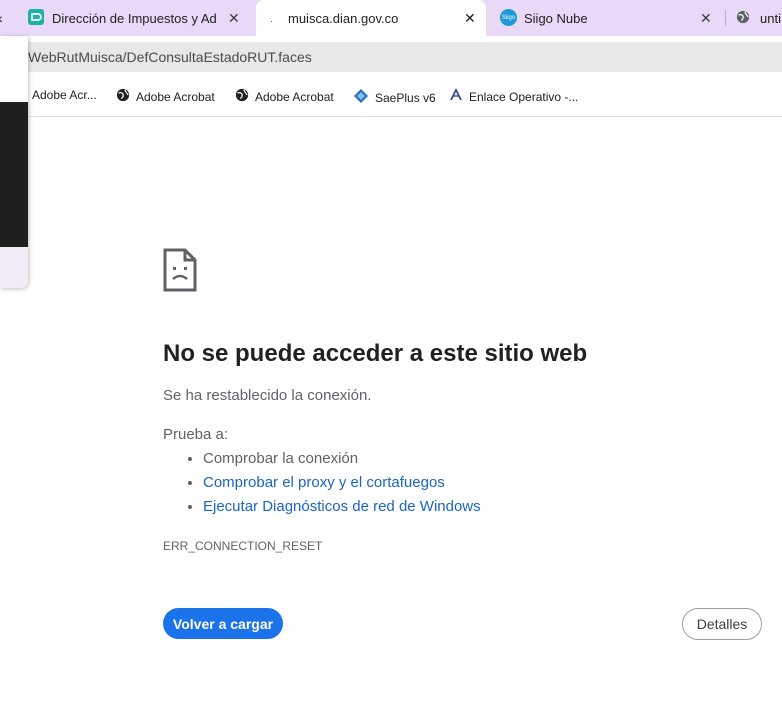  I want to click on chevron-left-icon: ‹, so click(1, 18).